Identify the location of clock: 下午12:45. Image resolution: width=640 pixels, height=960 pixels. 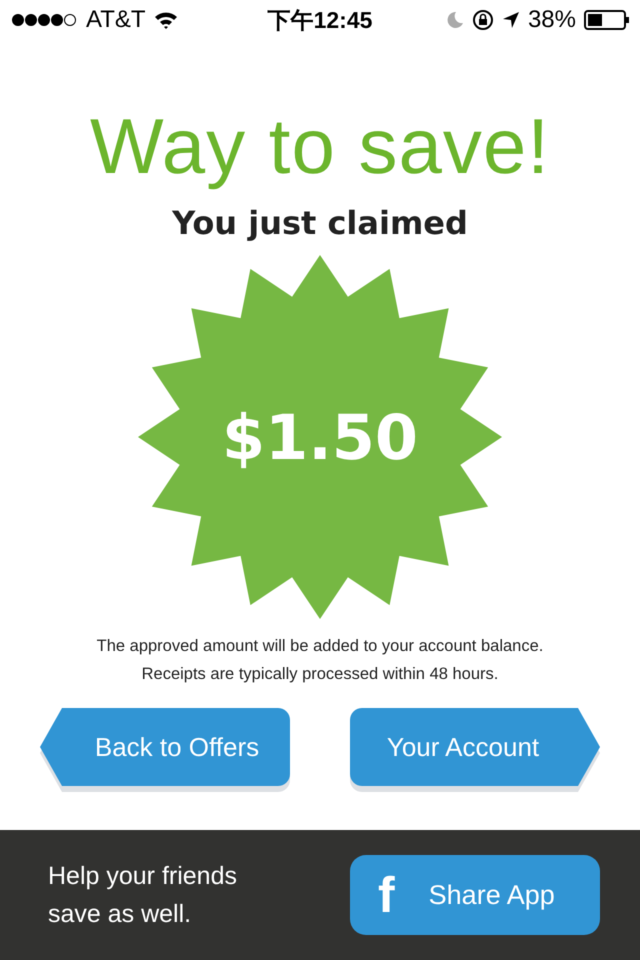
(320, 20).